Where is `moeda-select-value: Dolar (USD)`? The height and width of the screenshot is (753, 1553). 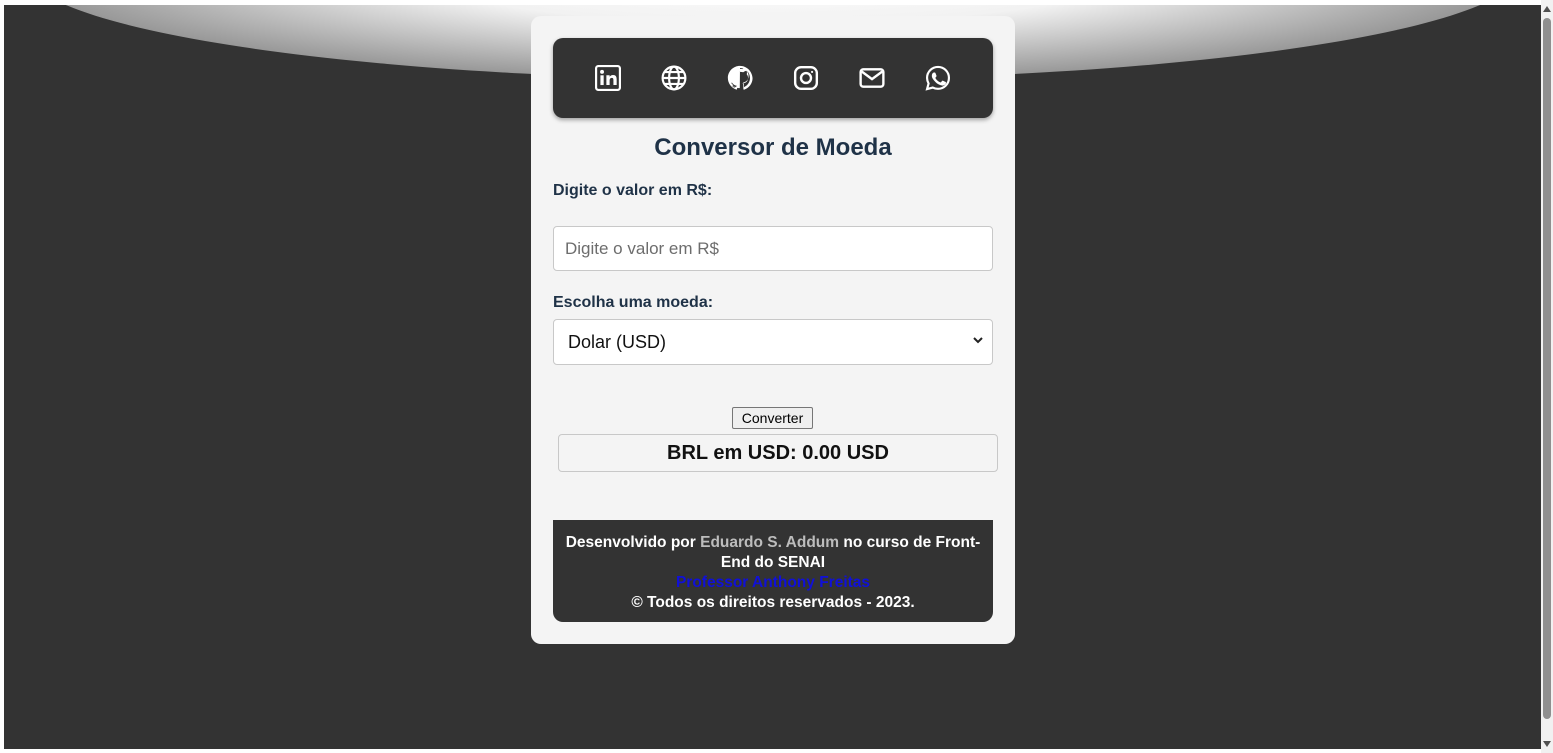
moeda-select-value: Dolar (USD) is located at coordinates (617, 341).